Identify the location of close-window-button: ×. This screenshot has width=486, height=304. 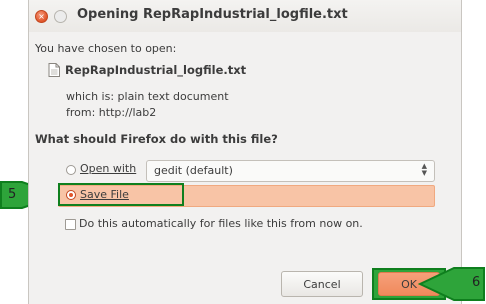
(41, 16).